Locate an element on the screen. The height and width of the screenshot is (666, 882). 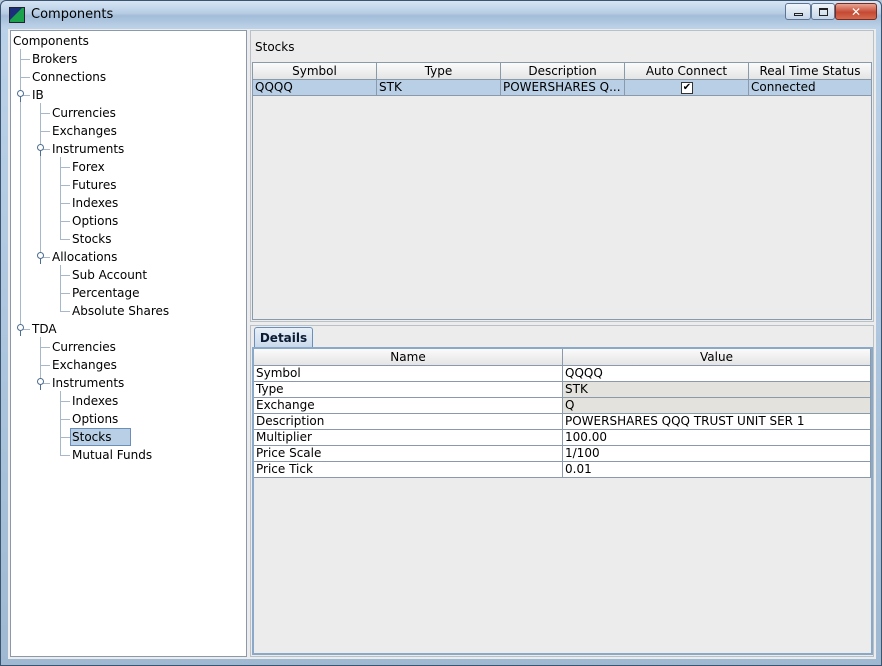
tree-node-tda-instruments: Instruments is located at coordinates (88, 383).